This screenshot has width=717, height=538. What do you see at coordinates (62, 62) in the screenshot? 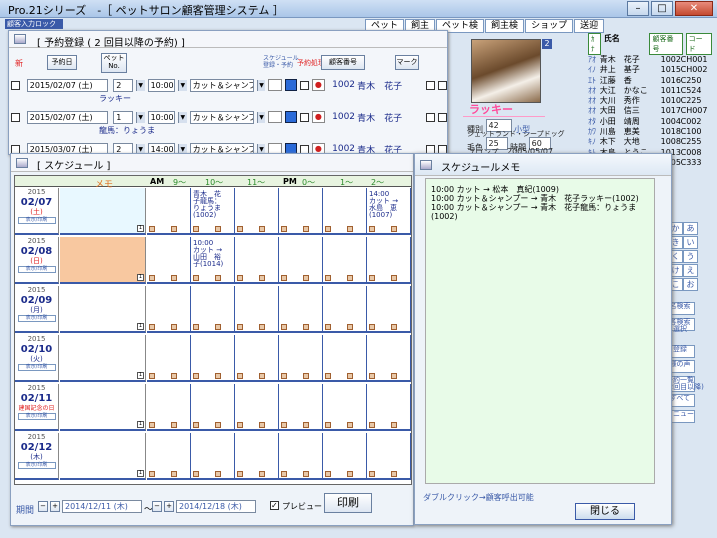
I see `date-button: 予約日` at bounding box center [62, 62].